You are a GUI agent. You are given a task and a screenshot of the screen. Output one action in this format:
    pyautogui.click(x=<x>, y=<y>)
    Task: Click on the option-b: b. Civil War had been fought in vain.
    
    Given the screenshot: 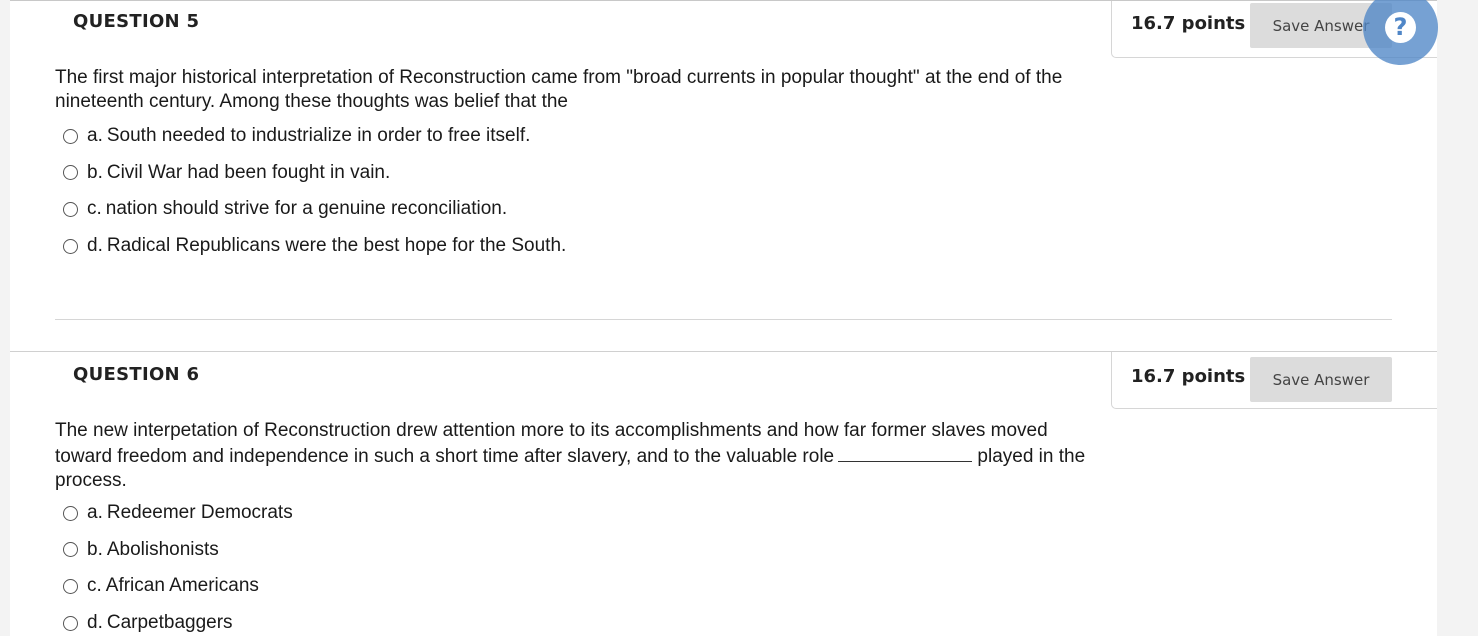 What is the action you would take?
    pyautogui.click(x=314, y=173)
    